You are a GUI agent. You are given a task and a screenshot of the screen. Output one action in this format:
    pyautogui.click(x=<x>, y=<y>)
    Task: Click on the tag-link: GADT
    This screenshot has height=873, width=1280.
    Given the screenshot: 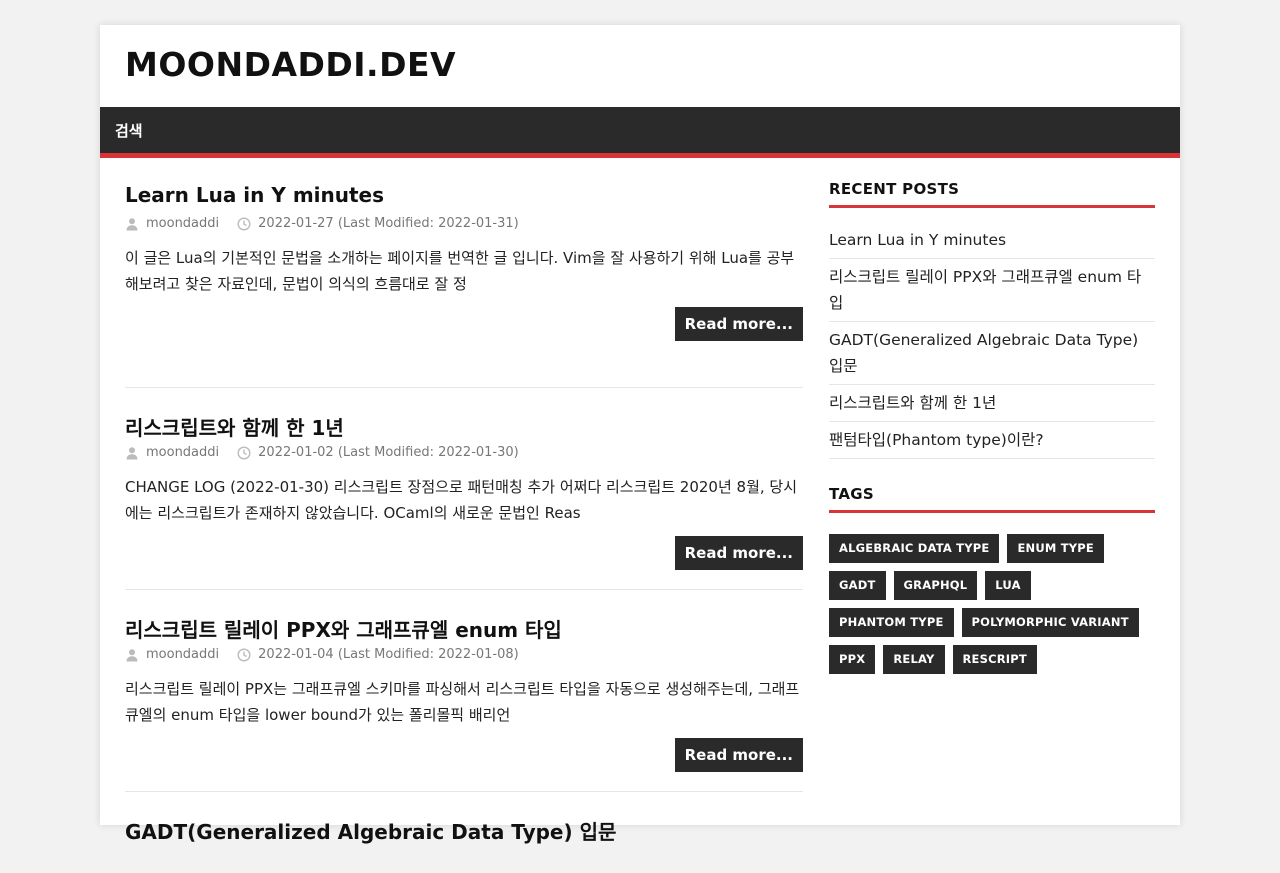 What is the action you would take?
    pyautogui.click(x=857, y=585)
    